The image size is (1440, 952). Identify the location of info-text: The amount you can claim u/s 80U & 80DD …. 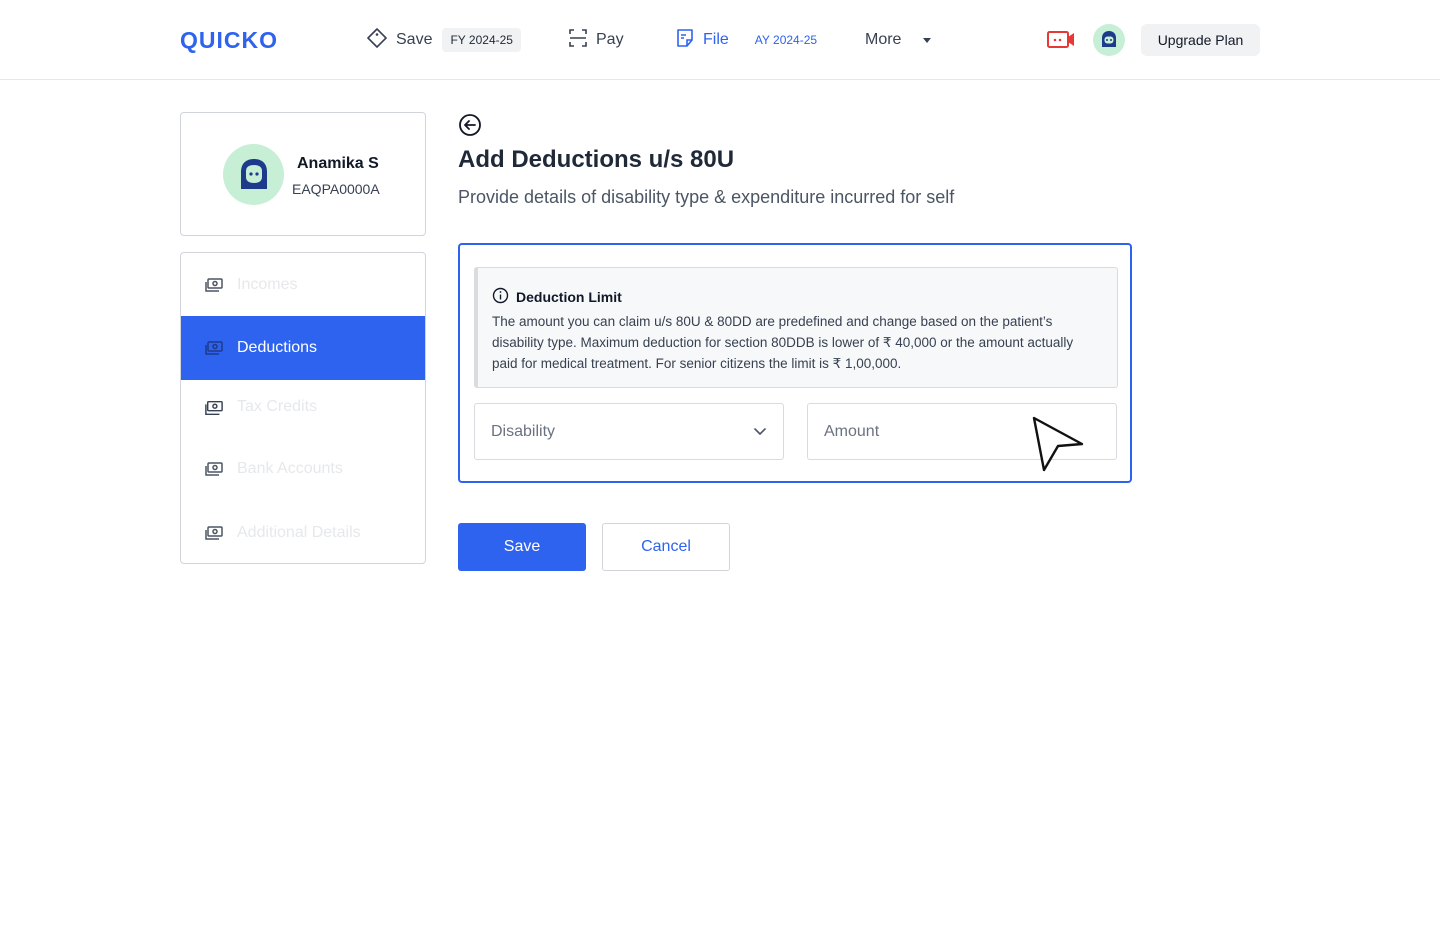
(783, 342).